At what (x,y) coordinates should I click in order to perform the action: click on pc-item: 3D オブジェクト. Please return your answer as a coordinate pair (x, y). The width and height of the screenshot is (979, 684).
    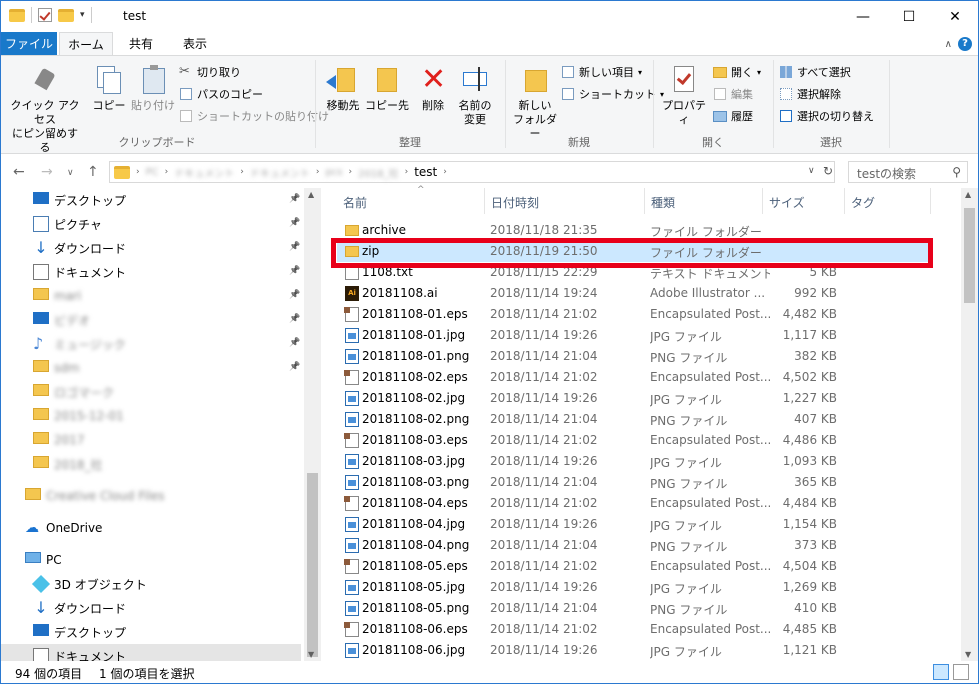
    Looking at the image, I should click on (151, 584).